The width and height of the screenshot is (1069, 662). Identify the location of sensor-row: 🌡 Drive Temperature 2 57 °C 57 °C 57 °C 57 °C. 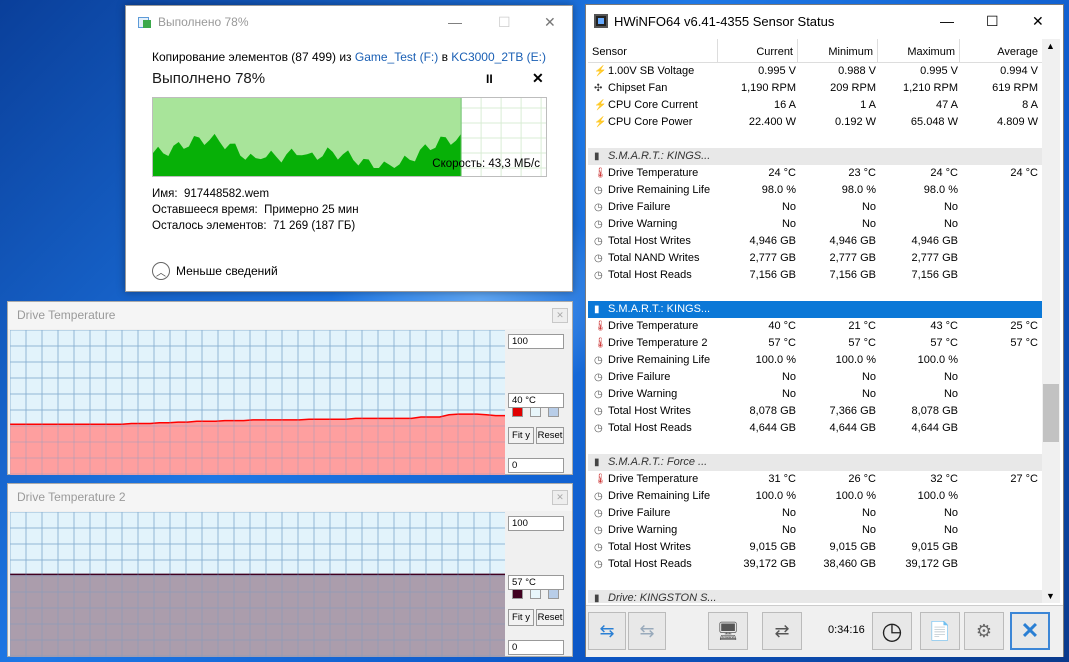
(815, 343).